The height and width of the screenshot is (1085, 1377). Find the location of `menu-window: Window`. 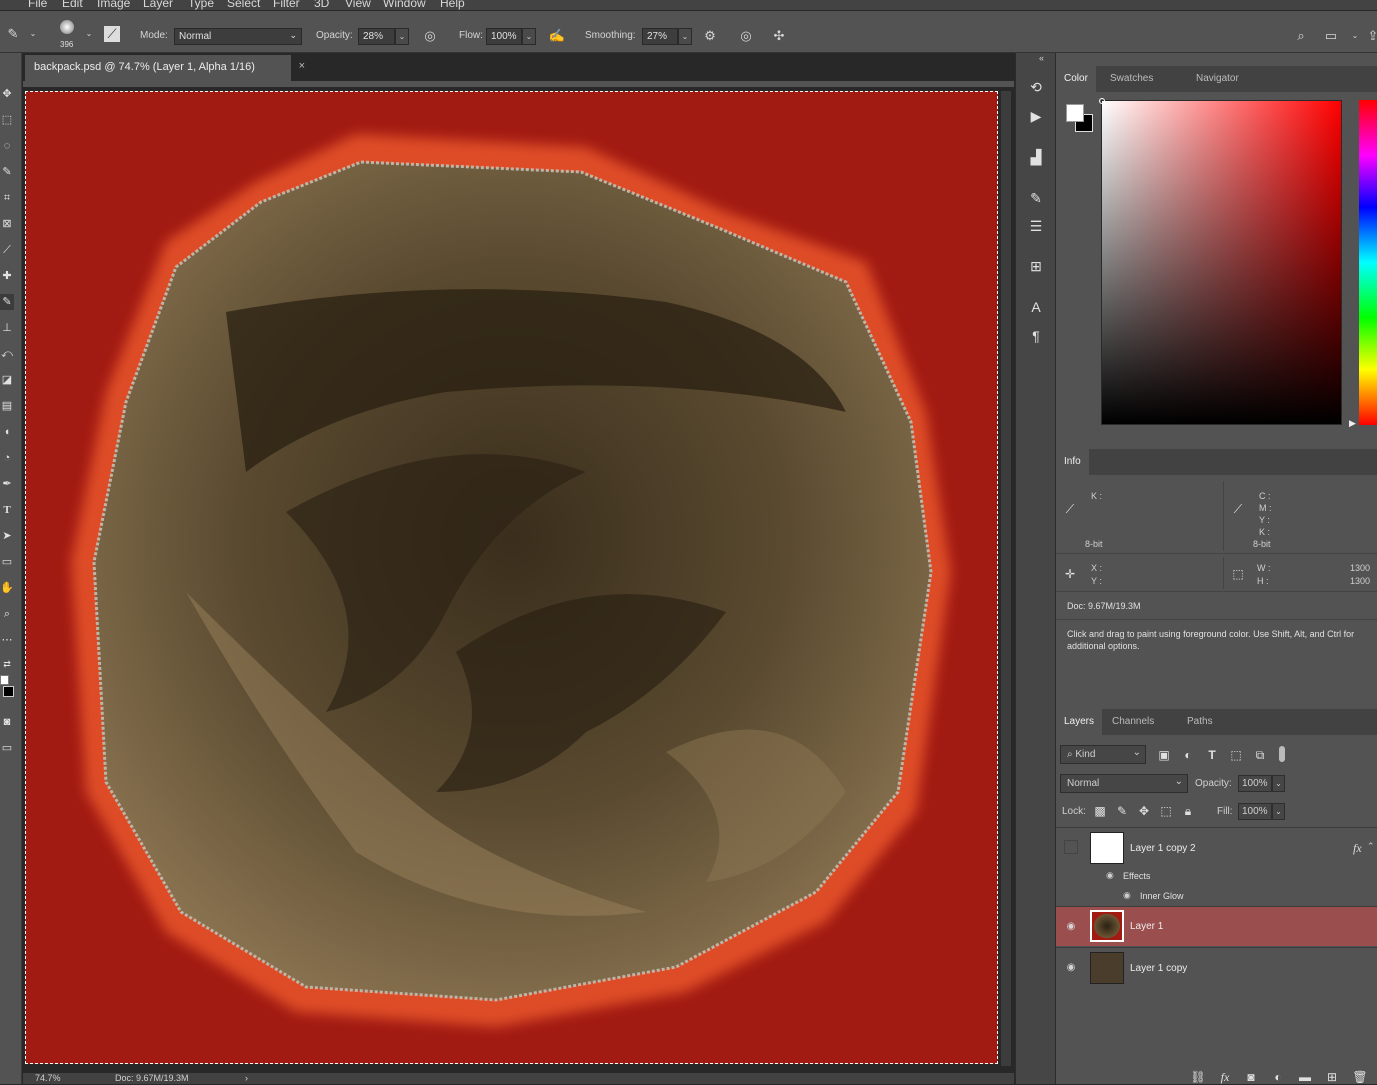

menu-window: Window is located at coordinates (404, 5).